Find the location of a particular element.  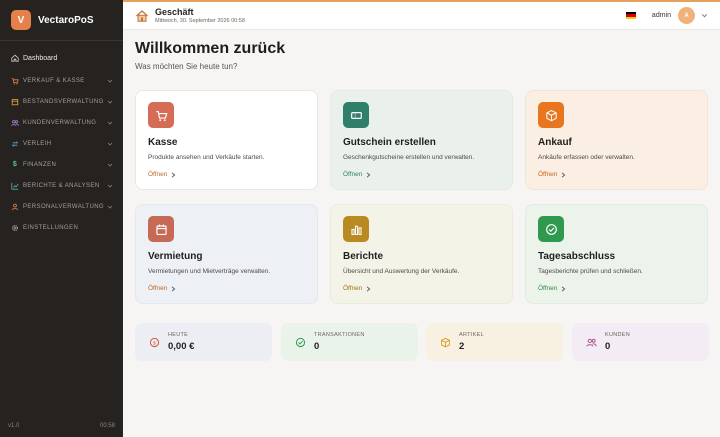

card-description: Tagesberichte prüfen und schließen. is located at coordinates (590, 271).